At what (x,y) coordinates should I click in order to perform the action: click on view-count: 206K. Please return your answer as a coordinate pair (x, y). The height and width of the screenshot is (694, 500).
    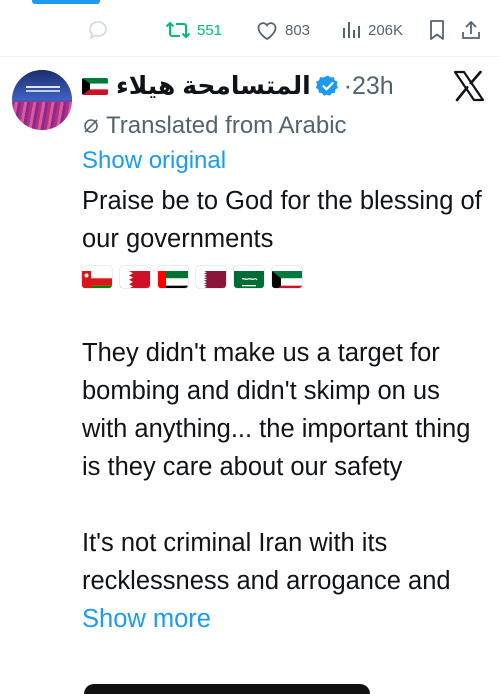
    Looking at the image, I should click on (386, 30).